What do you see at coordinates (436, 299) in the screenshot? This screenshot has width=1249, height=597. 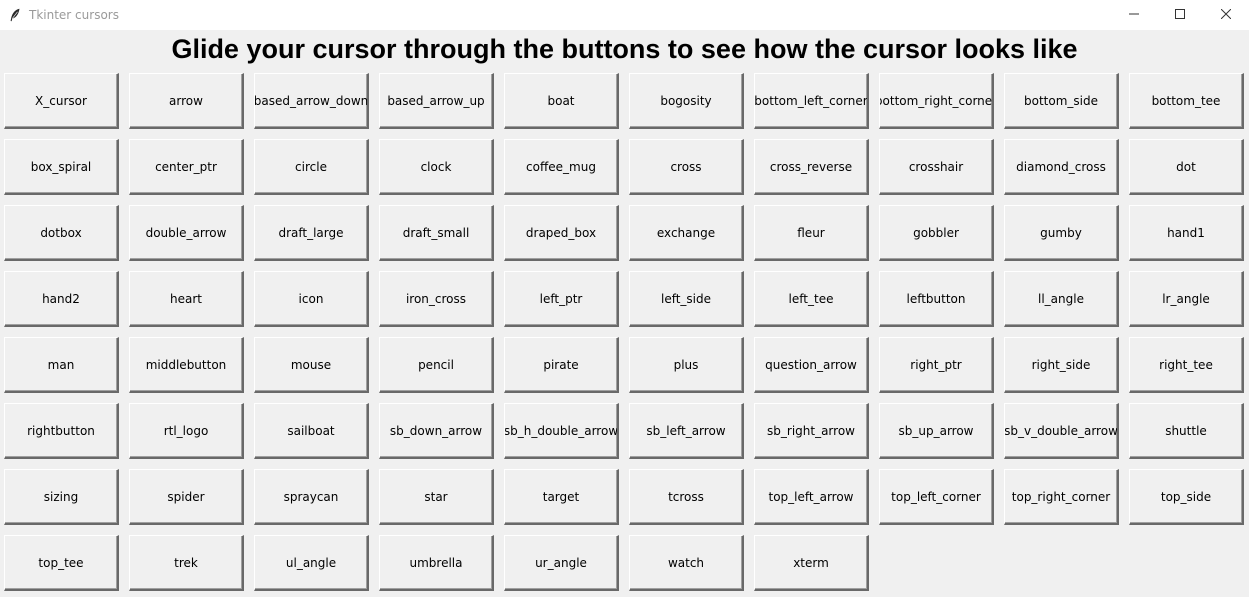 I see `cursor-button-iron-cross: iron_cross` at bounding box center [436, 299].